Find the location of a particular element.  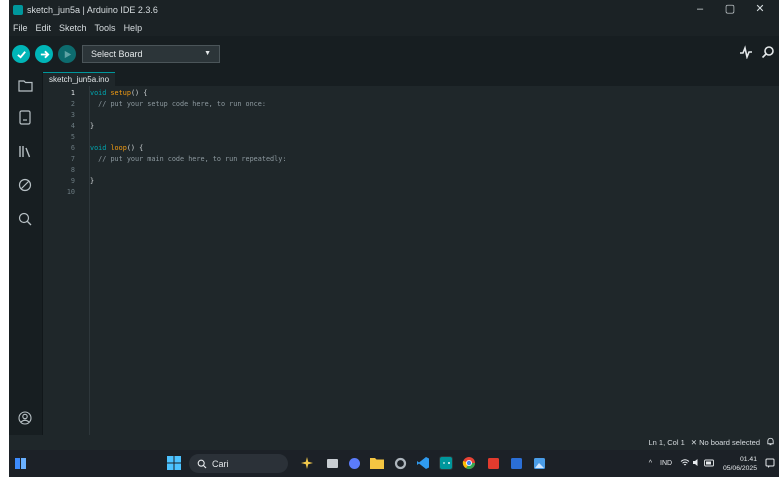

system-tray: ^ IND 01.41 05/06/2025 is located at coordinates (712, 463).